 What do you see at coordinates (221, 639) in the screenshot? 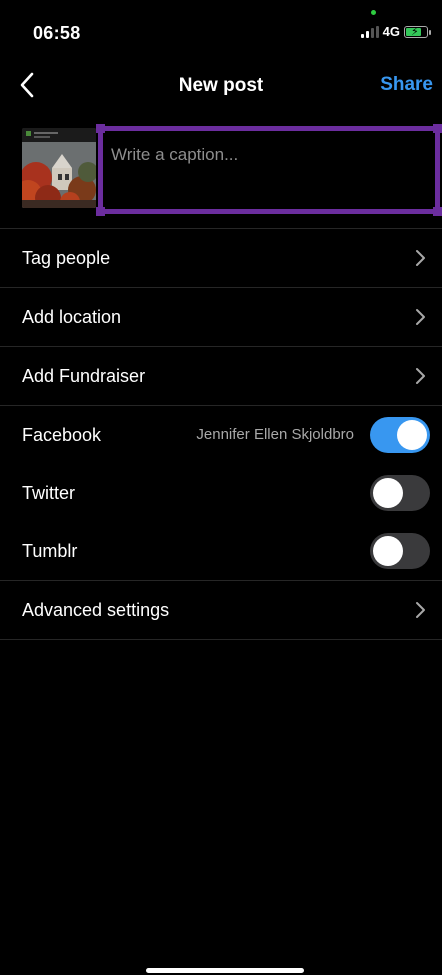
I see `divider` at bounding box center [221, 639].